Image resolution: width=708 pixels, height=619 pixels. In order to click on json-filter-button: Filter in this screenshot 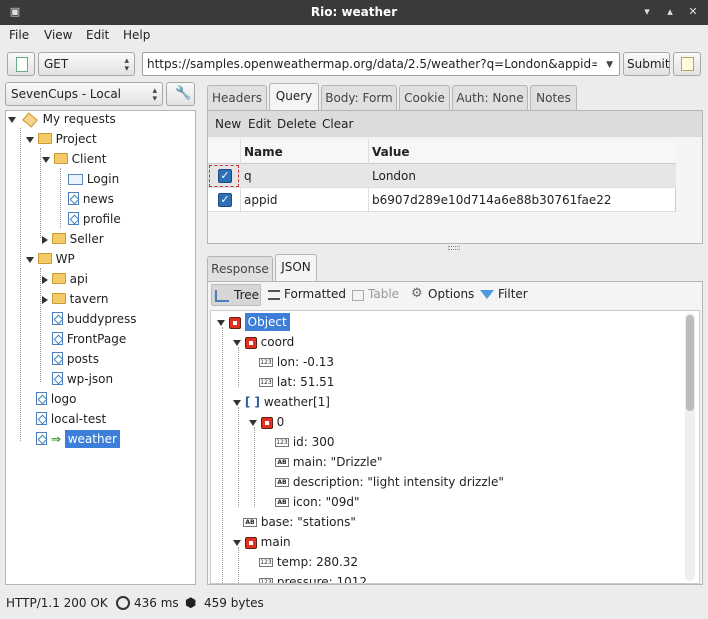, I will do `click(506, 295)`.